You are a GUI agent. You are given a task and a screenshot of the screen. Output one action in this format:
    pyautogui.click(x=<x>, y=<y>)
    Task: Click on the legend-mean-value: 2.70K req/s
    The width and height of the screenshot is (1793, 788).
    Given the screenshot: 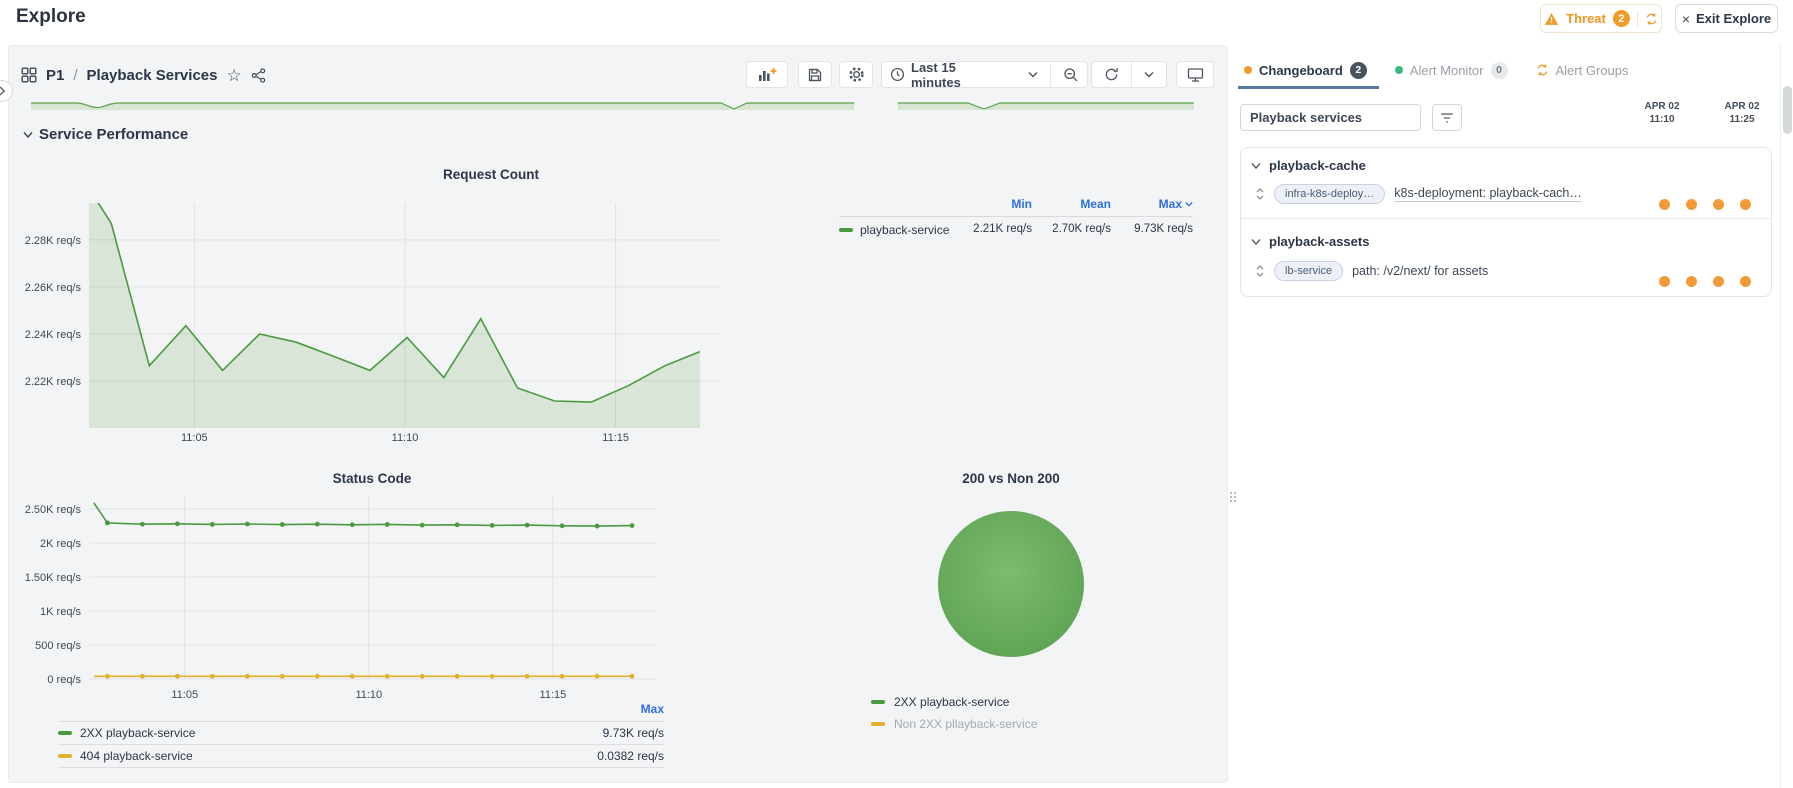 What is the action you would take?
    pyautogui.click(x=1081, y=229)
    